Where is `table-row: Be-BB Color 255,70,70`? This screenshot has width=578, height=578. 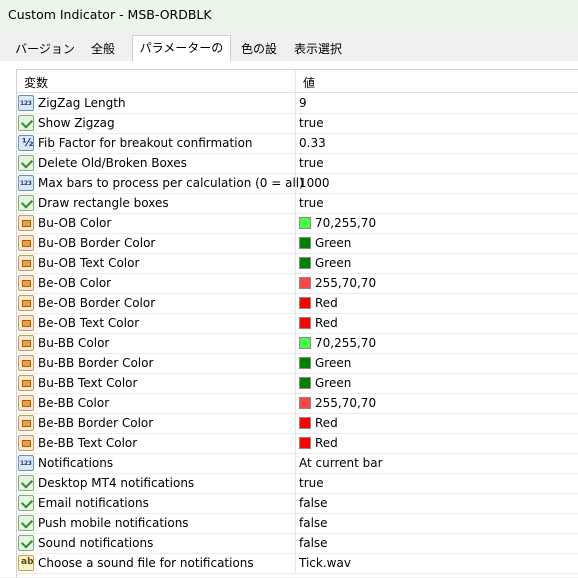 table-row: Be-BB Color 255,70,70 is located at coordinates (297, 403).